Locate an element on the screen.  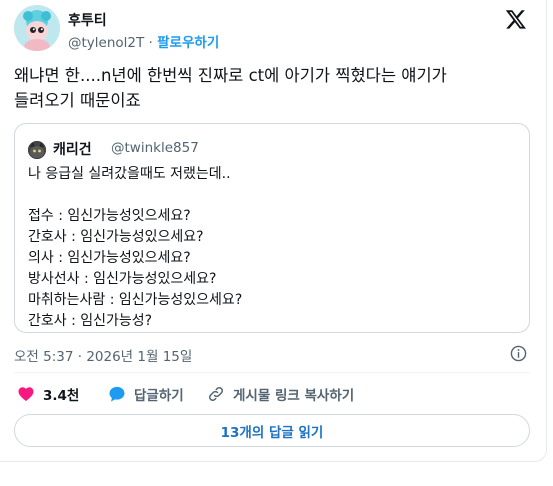
read-replies-button: 13개의 답글 읽기 is located at coordinates (272, 430).